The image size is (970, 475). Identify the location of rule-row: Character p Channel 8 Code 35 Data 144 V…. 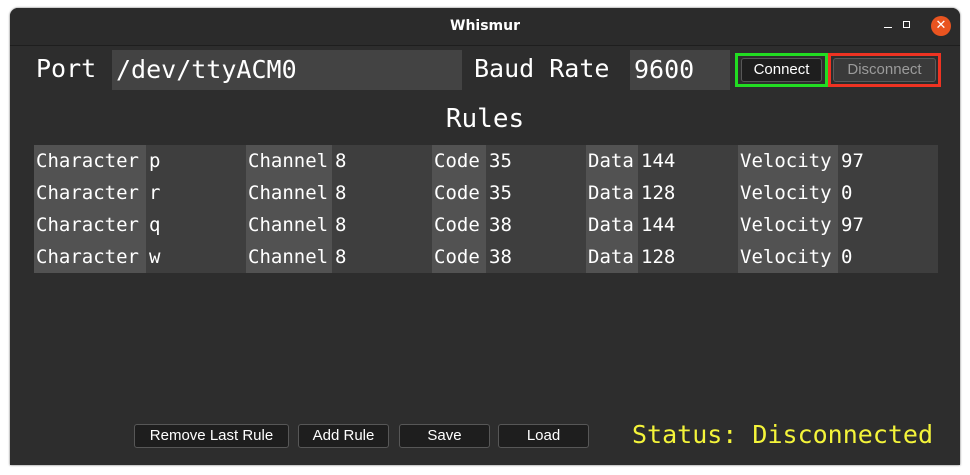
(486, 161).